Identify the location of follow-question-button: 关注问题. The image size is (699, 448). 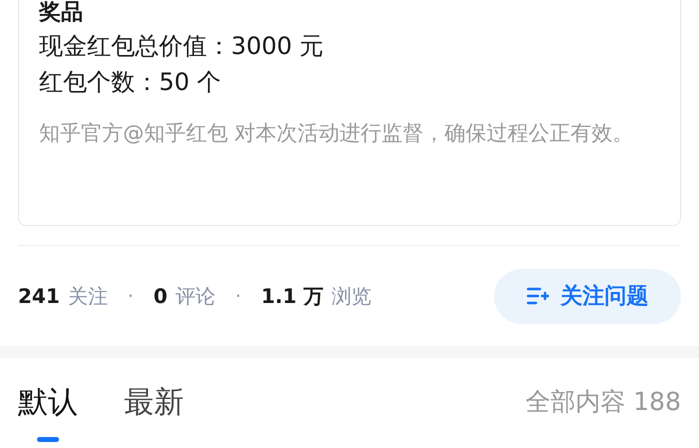
(587, 296).